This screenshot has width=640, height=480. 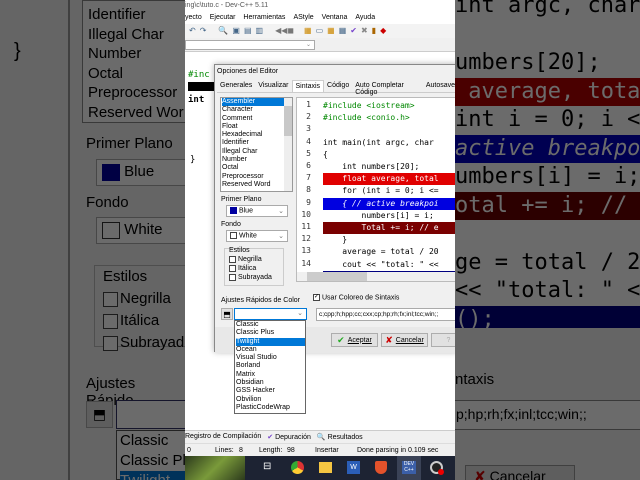 What do you see at coordinates (547, 290) in the screenshot?
I see `zoomed-code-line: << "total: " <<` at bounding box center [547, 290].